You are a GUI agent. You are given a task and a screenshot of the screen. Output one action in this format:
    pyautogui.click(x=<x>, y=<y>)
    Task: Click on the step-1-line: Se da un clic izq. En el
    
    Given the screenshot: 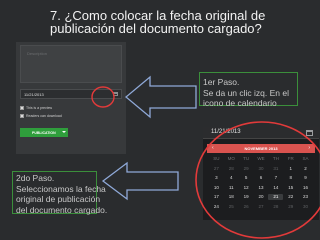 What is the action you would take?
    pyautogui.click(x=246, y=92)
    